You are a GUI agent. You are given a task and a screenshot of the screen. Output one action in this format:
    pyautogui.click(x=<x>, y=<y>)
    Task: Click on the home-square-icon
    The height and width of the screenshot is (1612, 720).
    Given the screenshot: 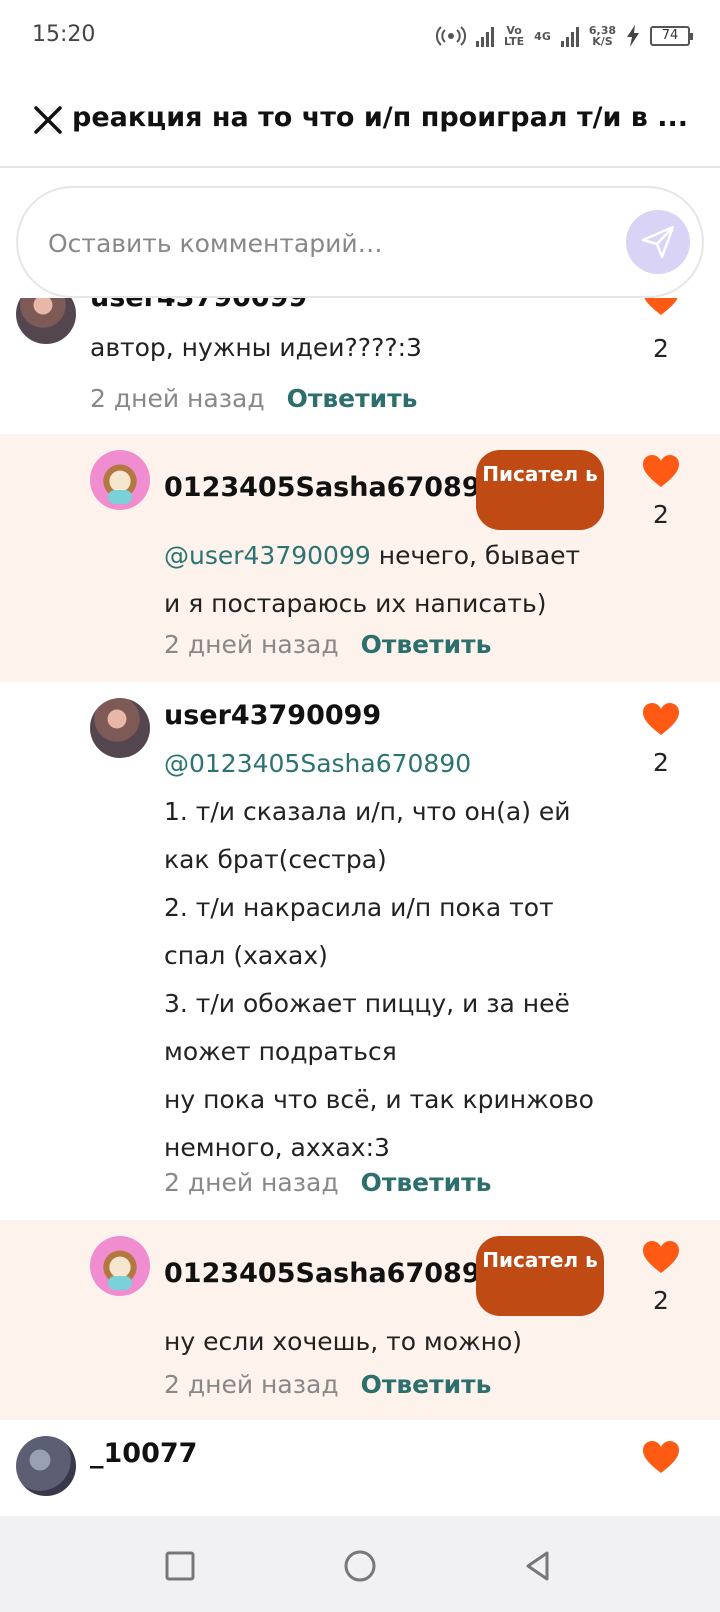 What is the action you would take?
    pyautogui.click(x=180, y=1566)
    